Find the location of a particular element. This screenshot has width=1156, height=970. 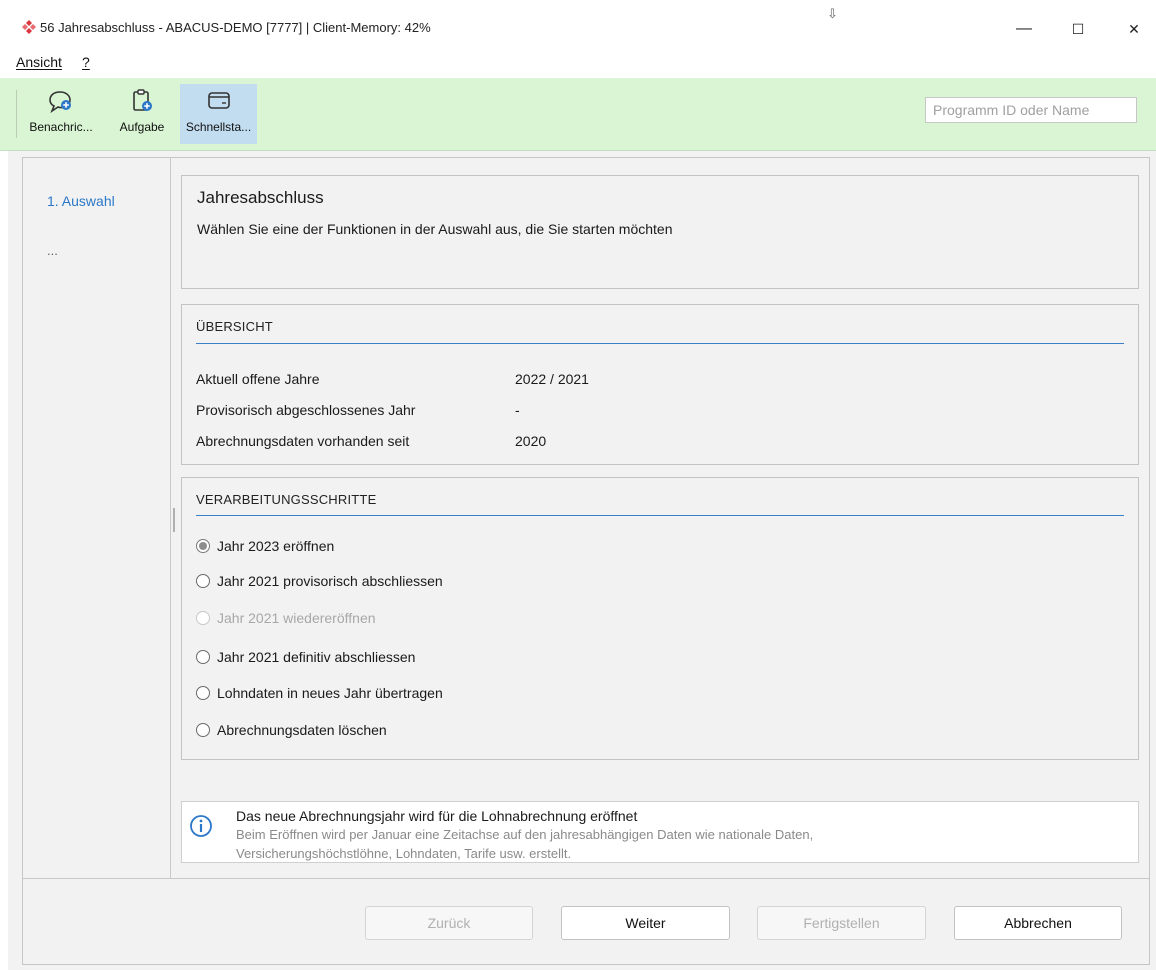

processing-steps-title: VERARBEITUNGSSCHRITTE is located at coordinates (286, 499).